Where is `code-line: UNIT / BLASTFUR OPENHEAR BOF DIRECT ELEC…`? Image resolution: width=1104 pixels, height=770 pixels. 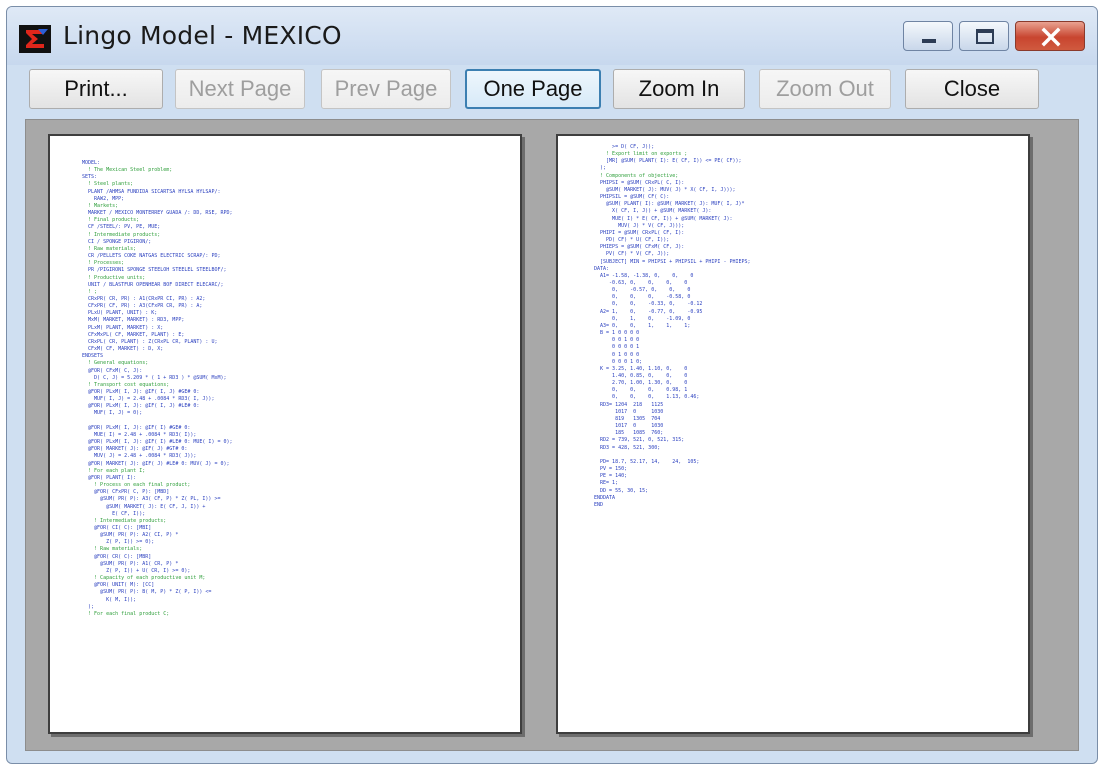 code-line: UNIT / BLASTFUR OPENHEAR BOF DIRECT ELEC… is located at coordinates (153, 284).